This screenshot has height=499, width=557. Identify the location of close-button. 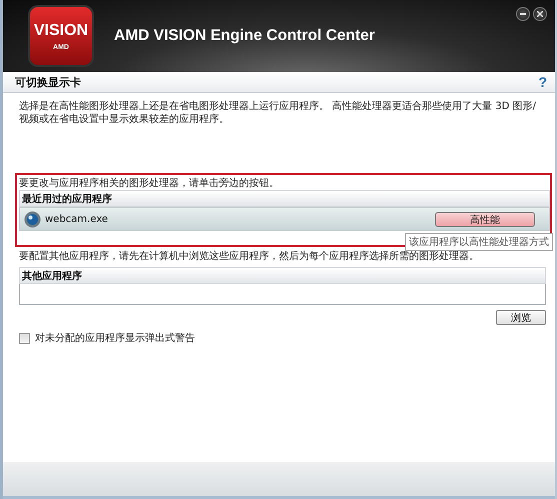
(540, 14).